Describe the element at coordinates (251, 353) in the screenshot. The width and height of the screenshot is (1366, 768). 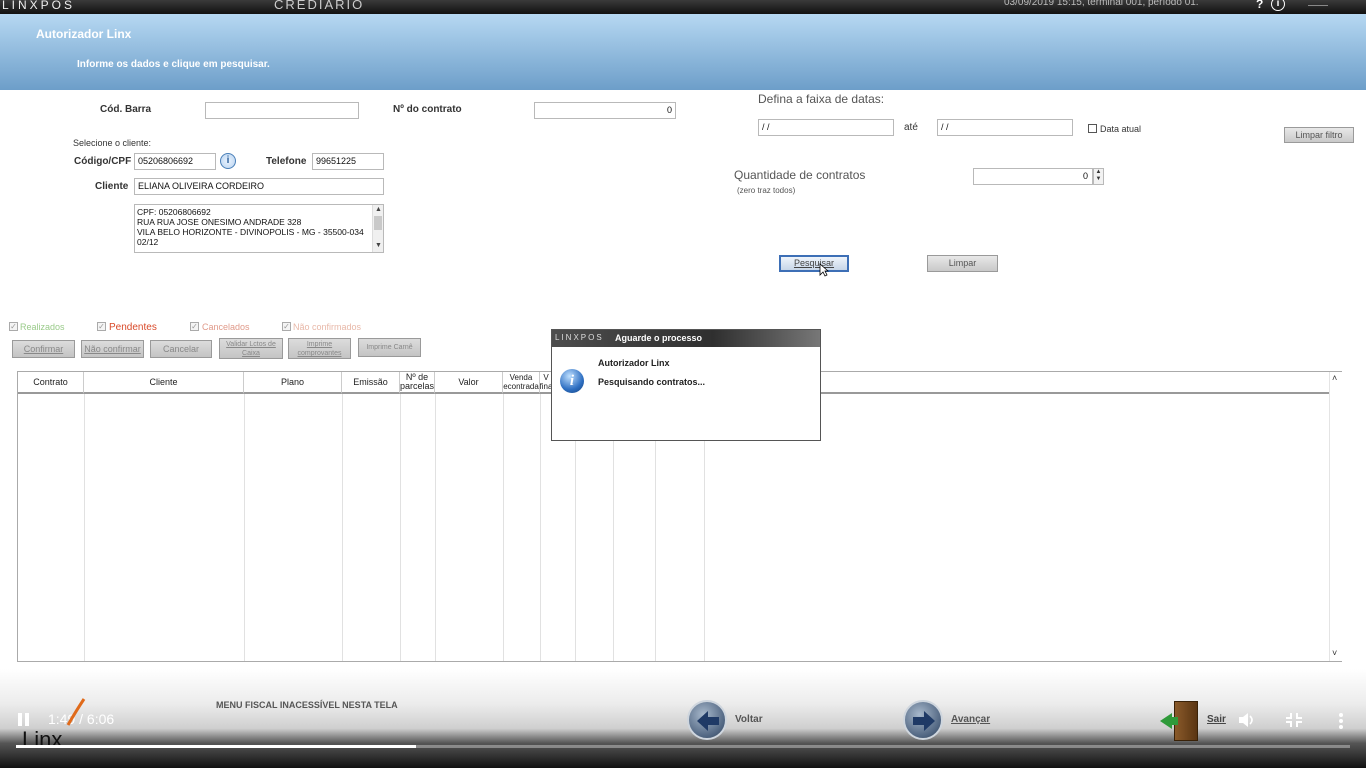
I see `validate-line2: Caixa` at that location.